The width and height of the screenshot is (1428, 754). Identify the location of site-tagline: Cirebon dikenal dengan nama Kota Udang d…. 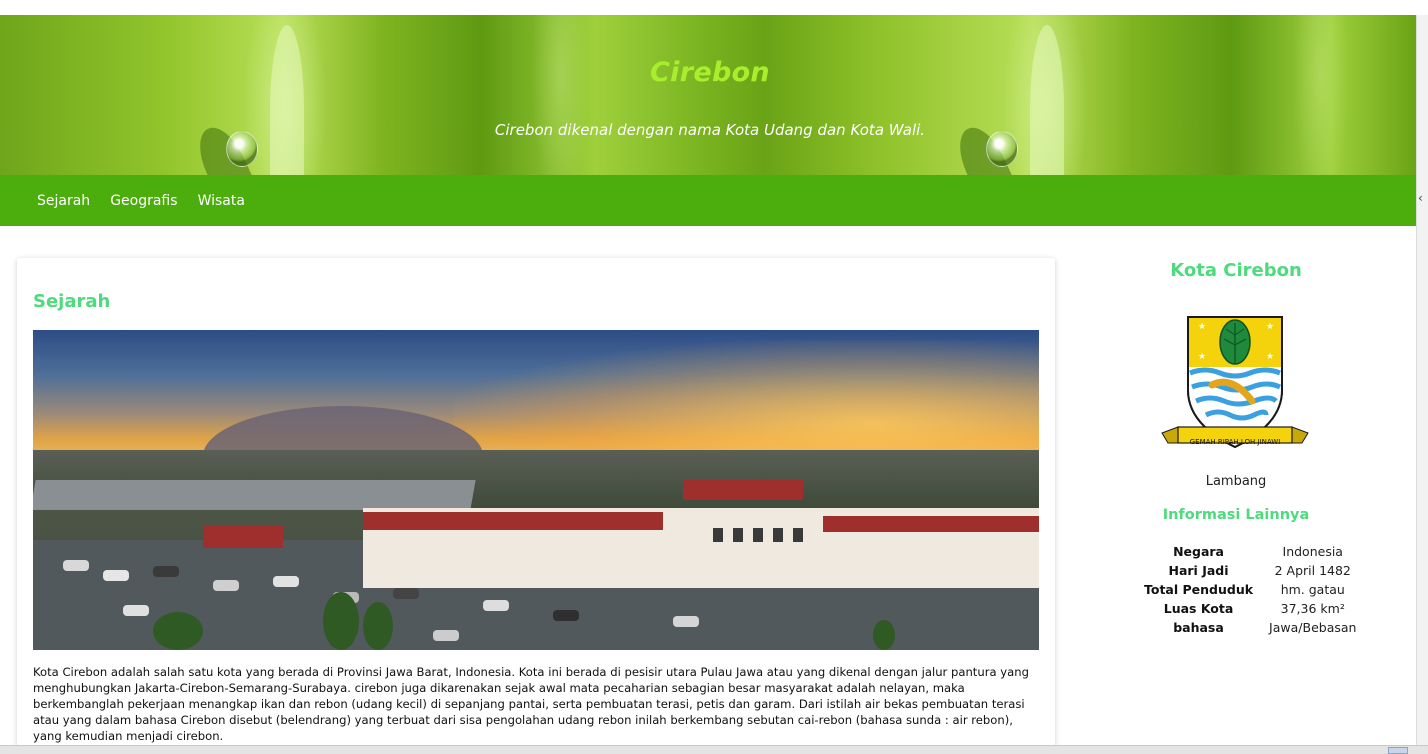
(710, 130).